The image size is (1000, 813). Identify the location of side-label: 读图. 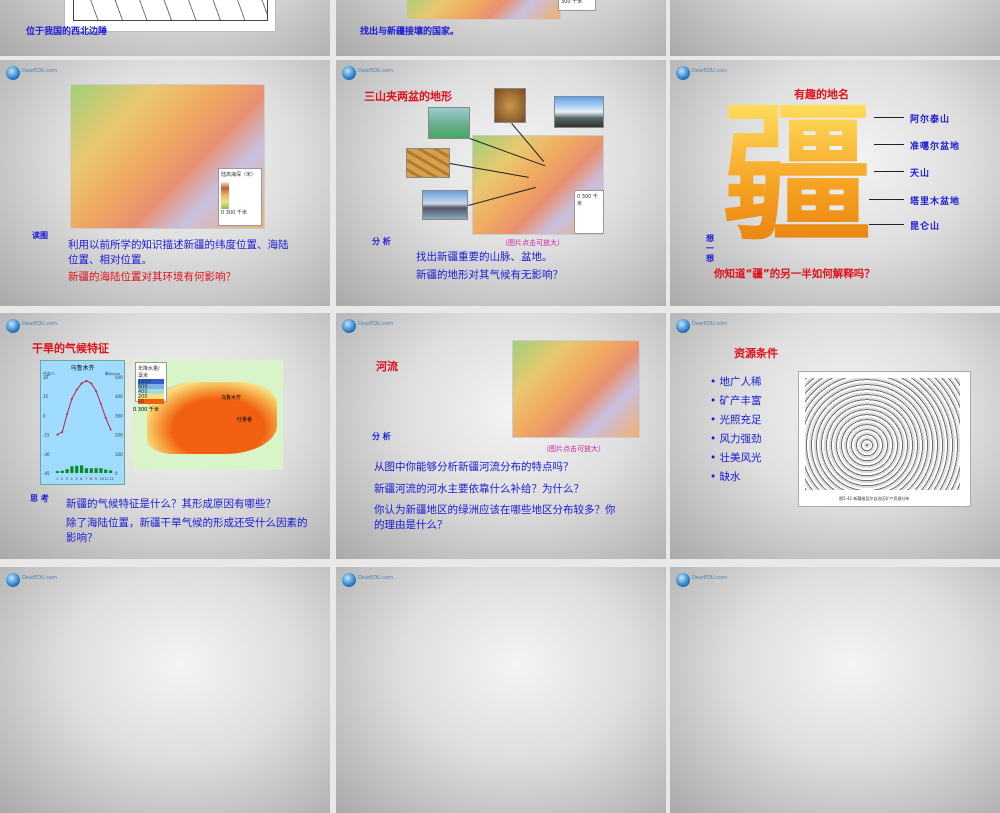
(40, 235).